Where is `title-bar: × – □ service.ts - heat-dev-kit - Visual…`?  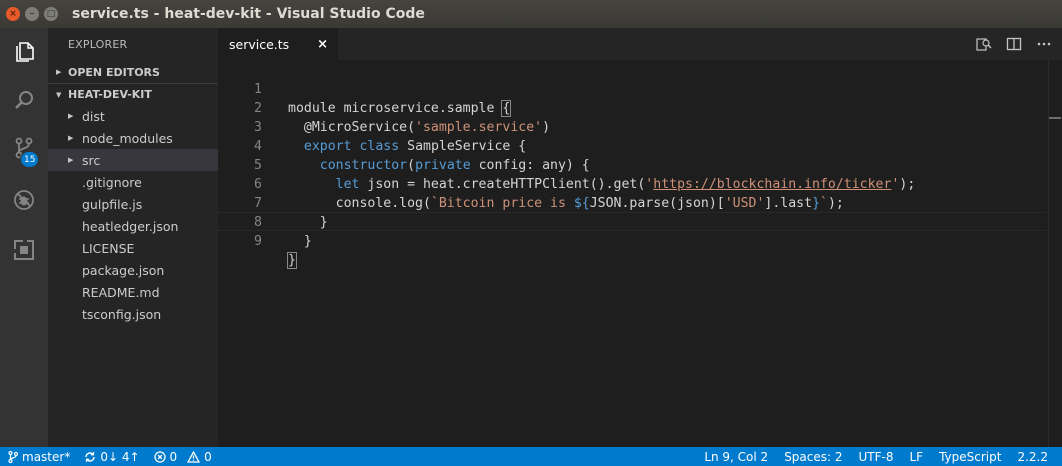 title-bar: × – □ service.ts - heat-dev-kit - Visual… is located at coordinates (531, 14).